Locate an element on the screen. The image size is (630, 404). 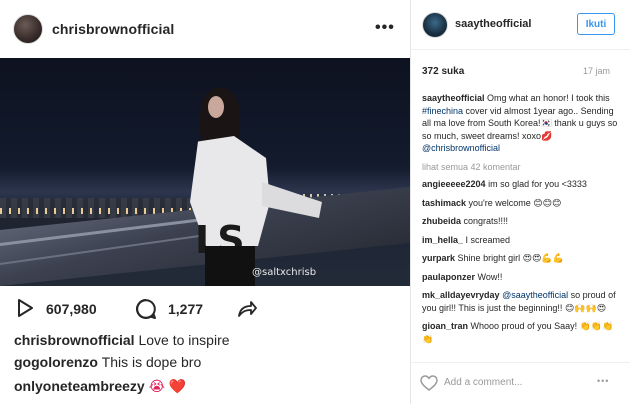
list-item: gioan_tran Whooo proud of you Saay! 👏👏👏👏 is located at coordinates (523, 332).